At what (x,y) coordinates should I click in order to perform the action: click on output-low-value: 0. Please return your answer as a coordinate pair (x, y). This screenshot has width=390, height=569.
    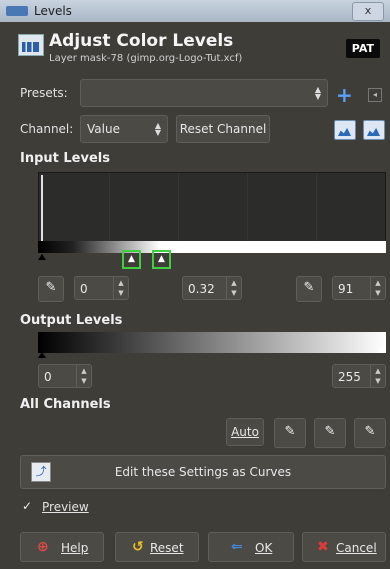
    Looking at the image, I should click on (48, 377).